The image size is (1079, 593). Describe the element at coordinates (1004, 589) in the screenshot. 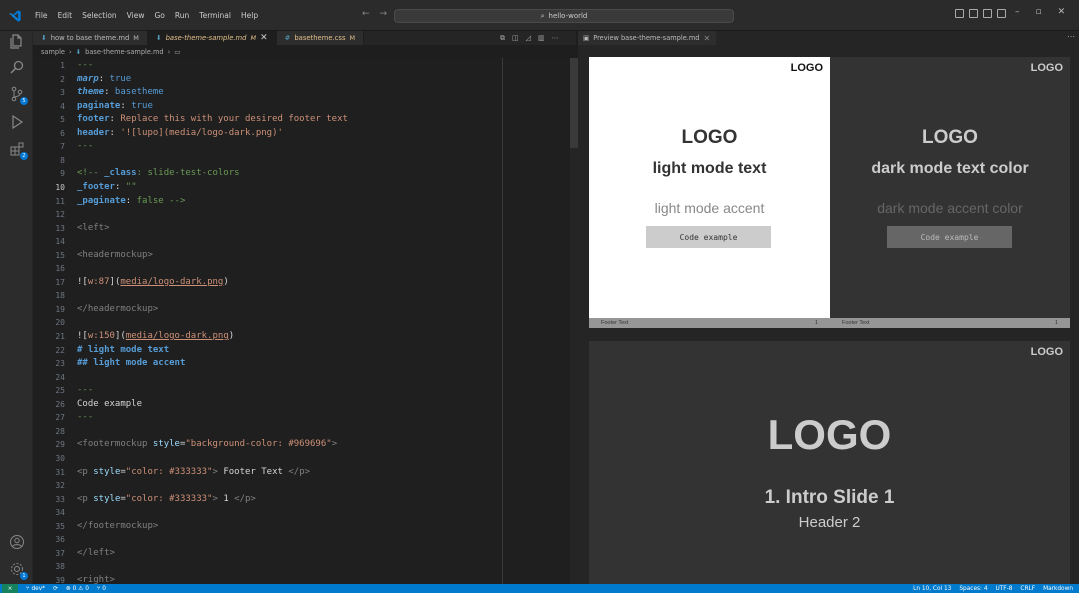

I see `encoding: UTF-8` at that location.